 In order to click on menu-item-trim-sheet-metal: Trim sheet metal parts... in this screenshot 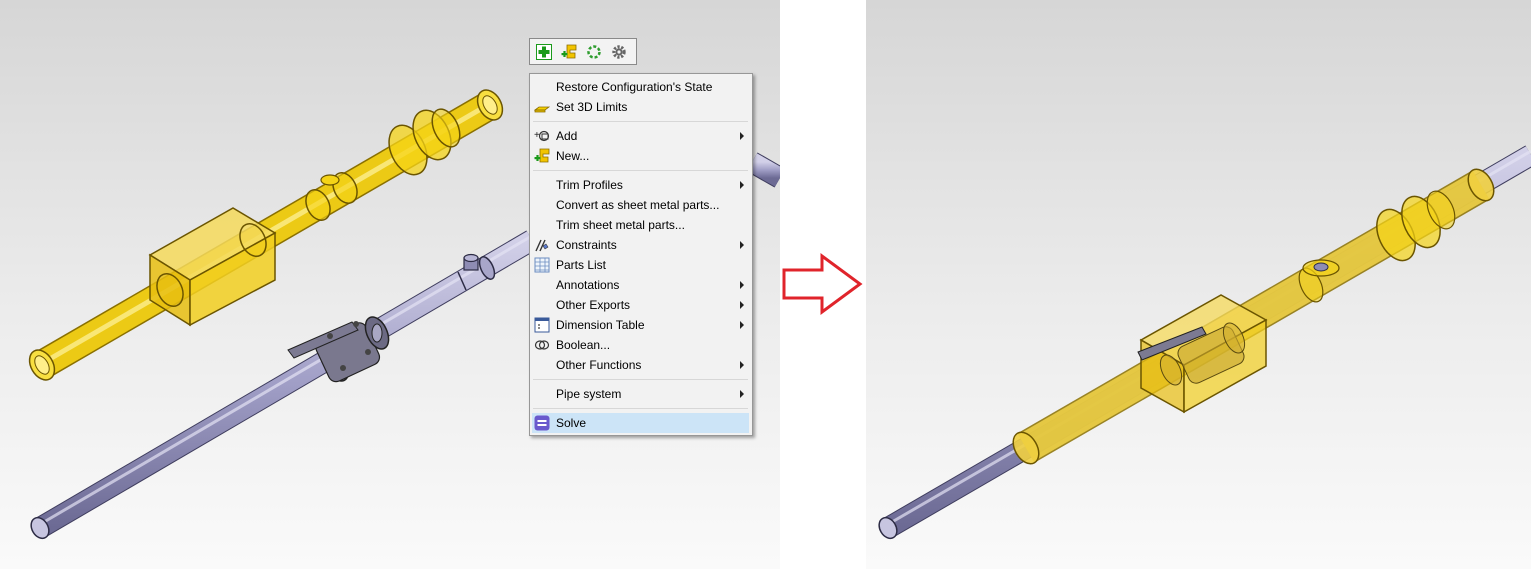, I will do `click(641, 225)`.